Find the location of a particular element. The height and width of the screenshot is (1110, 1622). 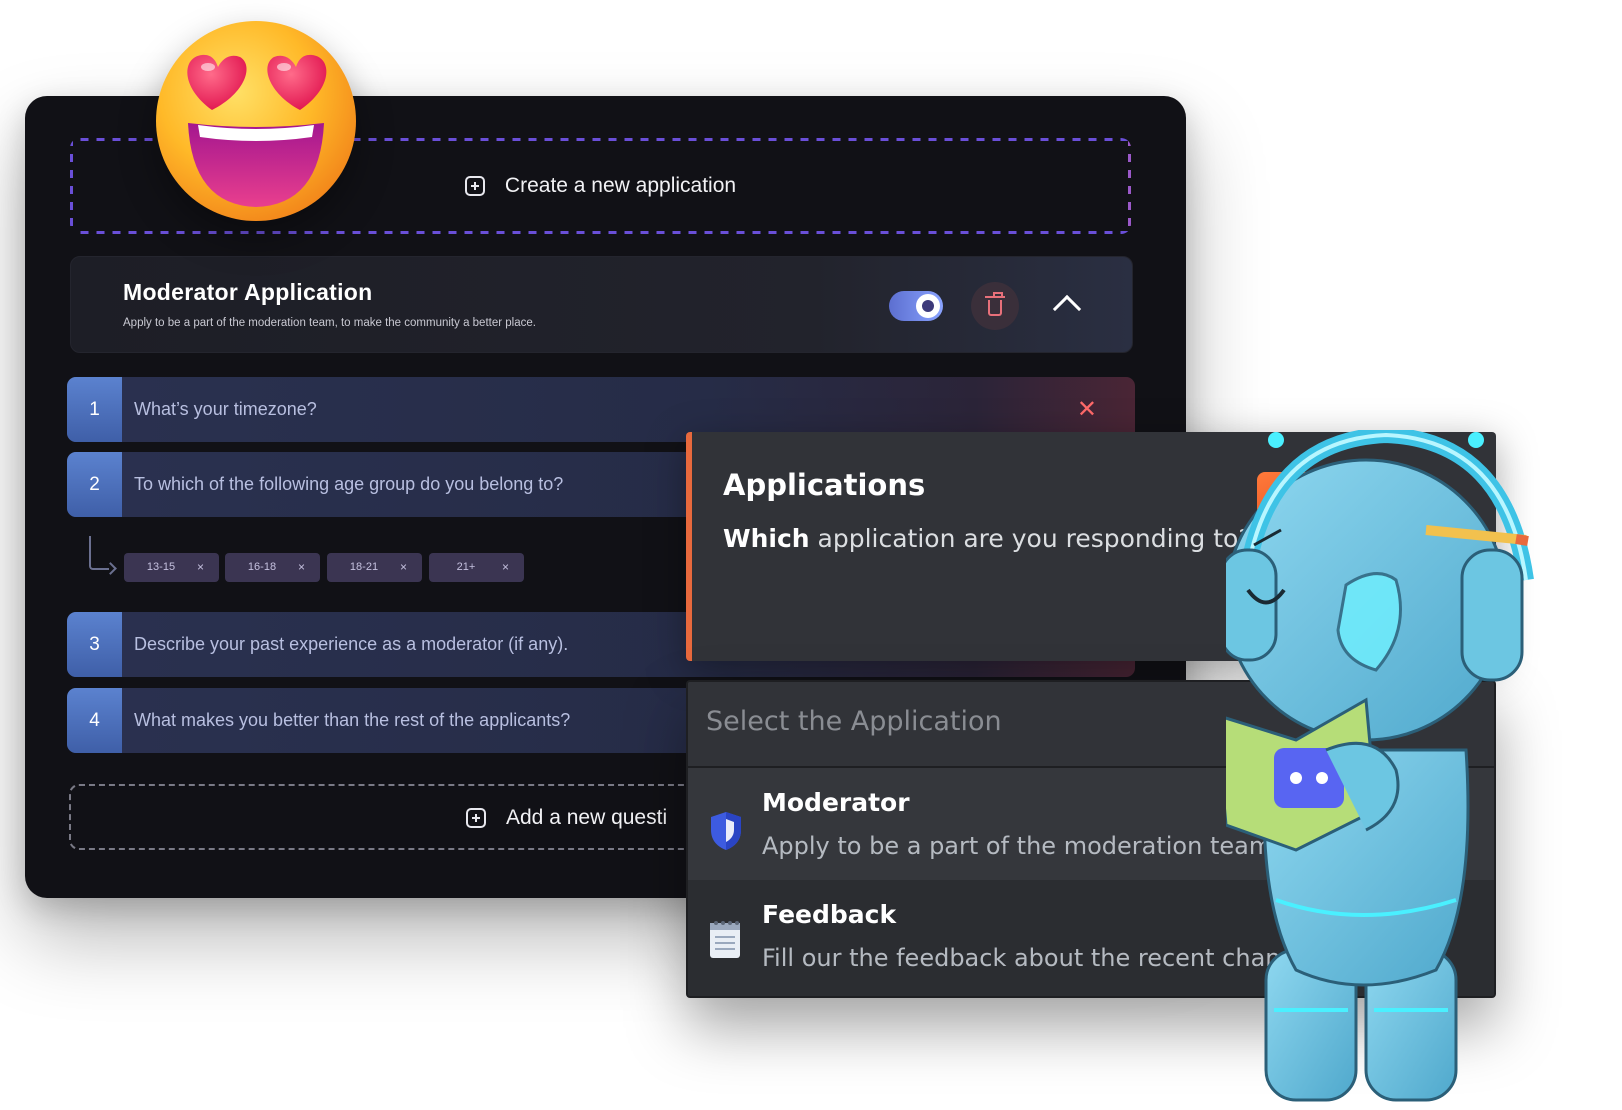

question-number: 2 is located at coordinates (94, 484).